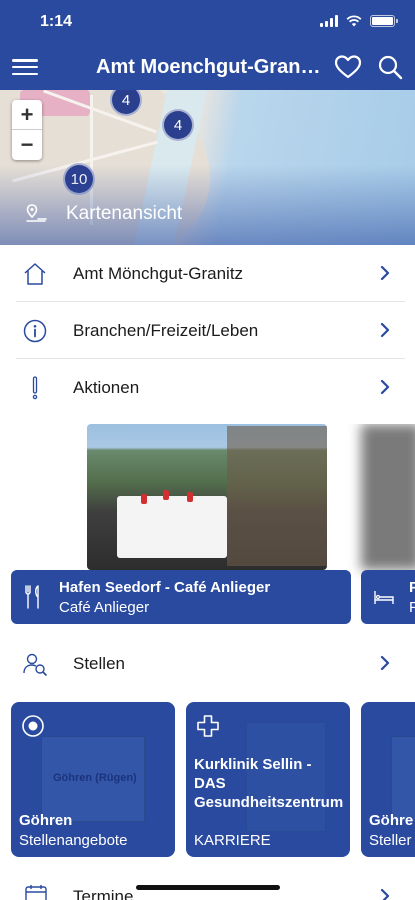  I want to click on featured-card: P P, so click(388, 524).